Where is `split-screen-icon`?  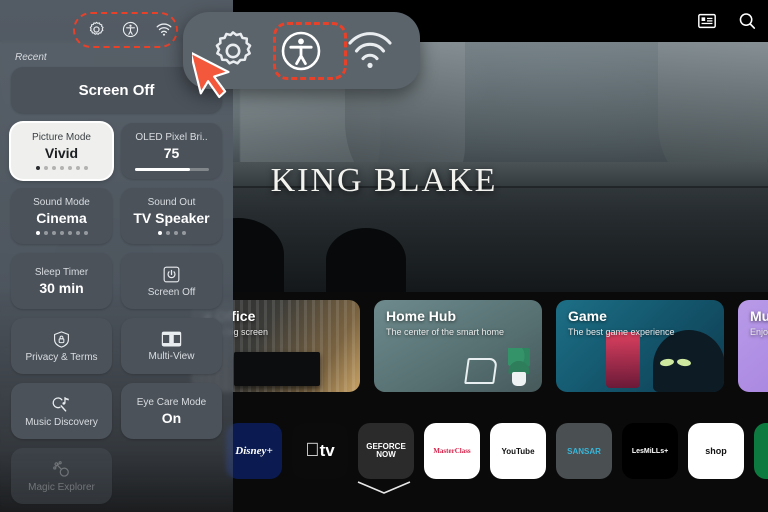
split-screen-icon is located at coordinates (171, 339).